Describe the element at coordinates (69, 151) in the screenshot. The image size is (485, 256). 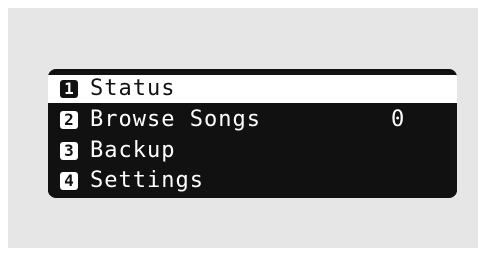
I see `number-3-badge: 3` at that location.